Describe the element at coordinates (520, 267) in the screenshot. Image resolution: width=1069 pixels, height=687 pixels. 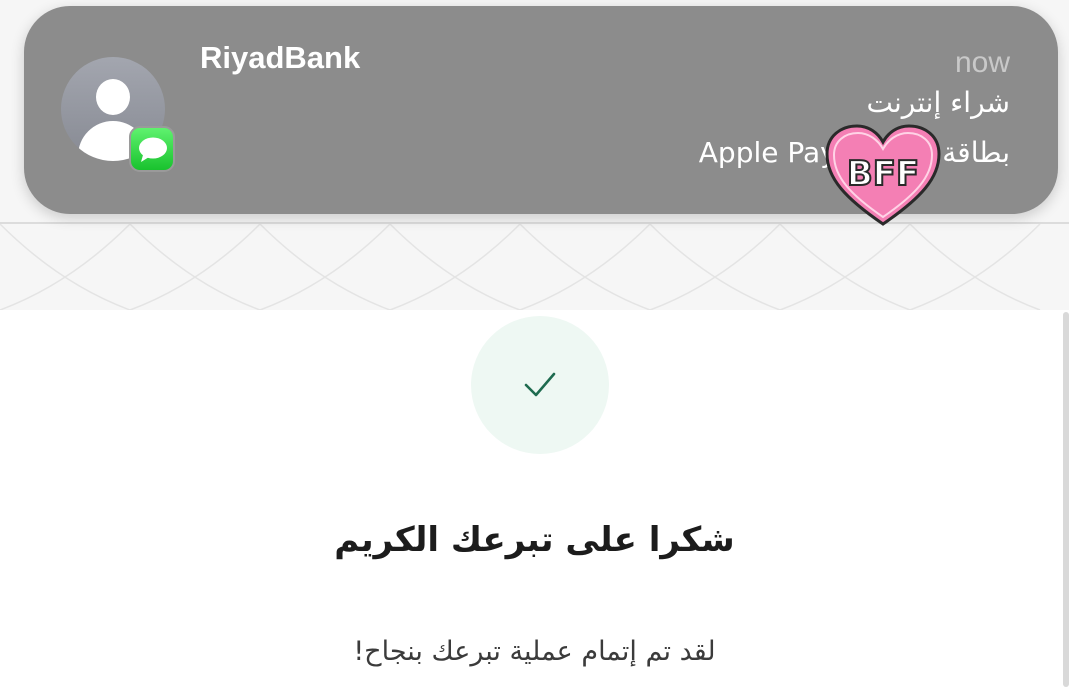
I see `decorative-pattern` at that location.